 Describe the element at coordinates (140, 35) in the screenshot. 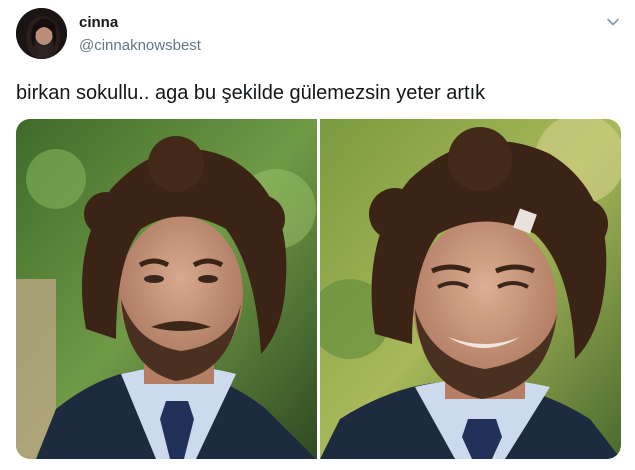

I see `author-names: cinna @cinnaknowsbest` at that location.